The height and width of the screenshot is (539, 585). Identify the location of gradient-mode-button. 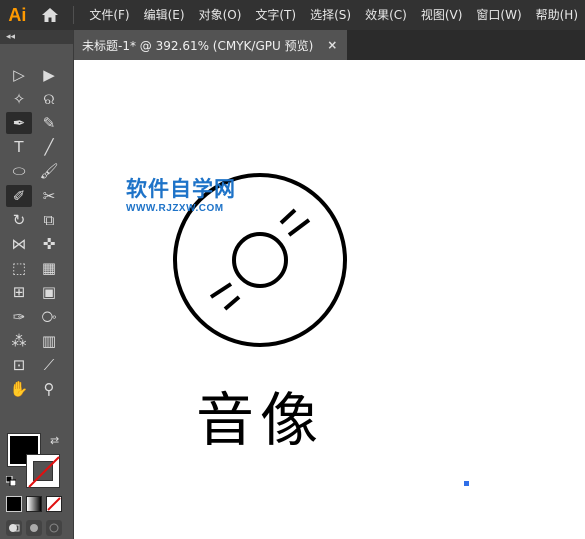
(34, 504).